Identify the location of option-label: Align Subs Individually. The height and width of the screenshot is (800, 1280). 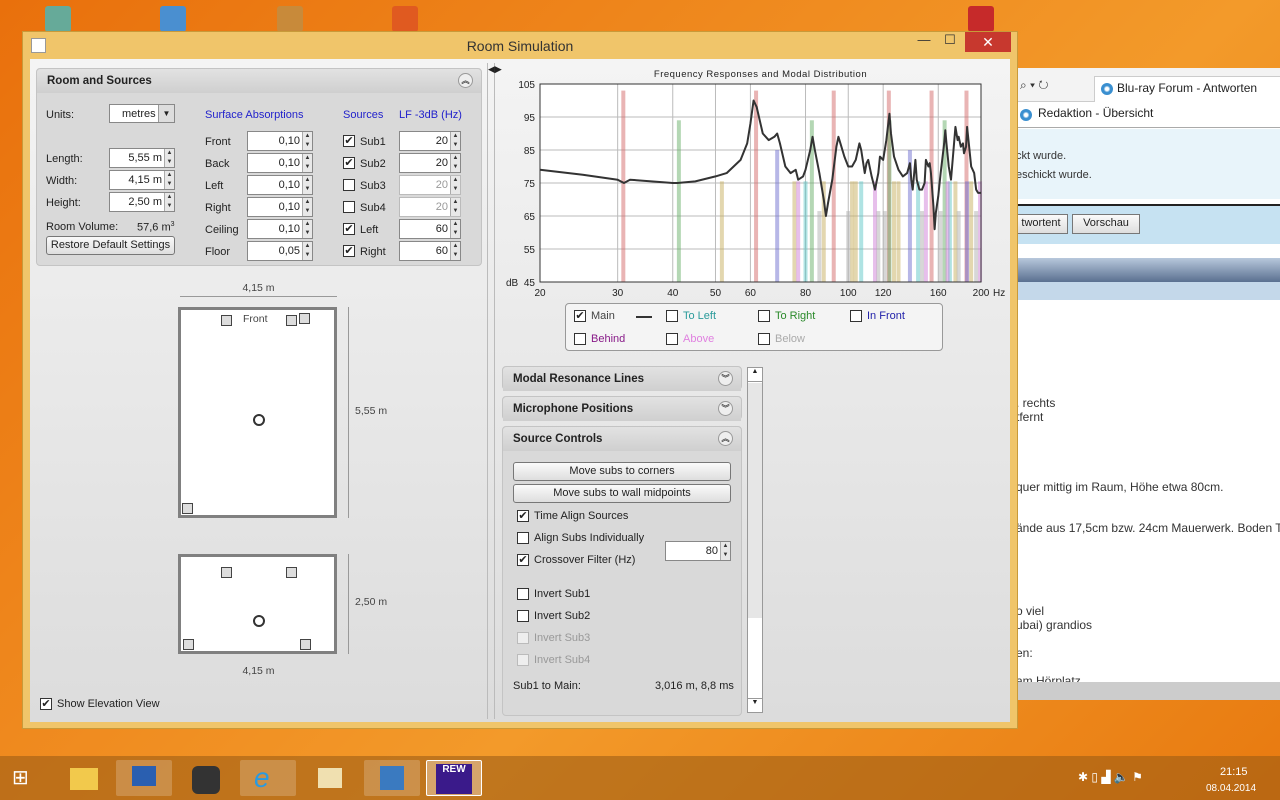
(589, 538).